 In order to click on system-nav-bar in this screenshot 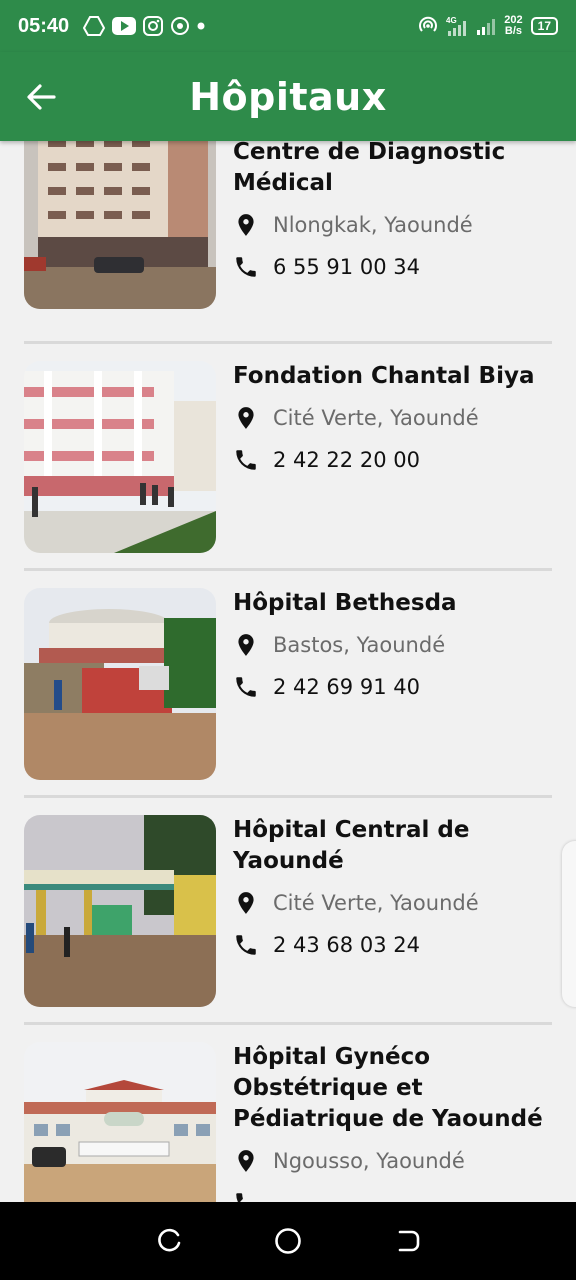, I will do `click(288, 1241)`.